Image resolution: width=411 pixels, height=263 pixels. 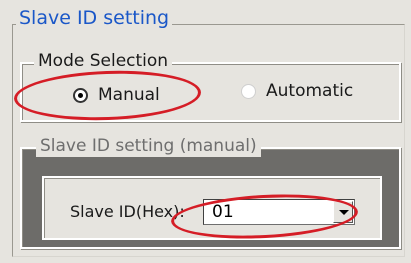 What do you see at coordinates (309, 91) in the screenshot?
I see `automatic-radio-label: Automatic` at bounding box center [309, 91].